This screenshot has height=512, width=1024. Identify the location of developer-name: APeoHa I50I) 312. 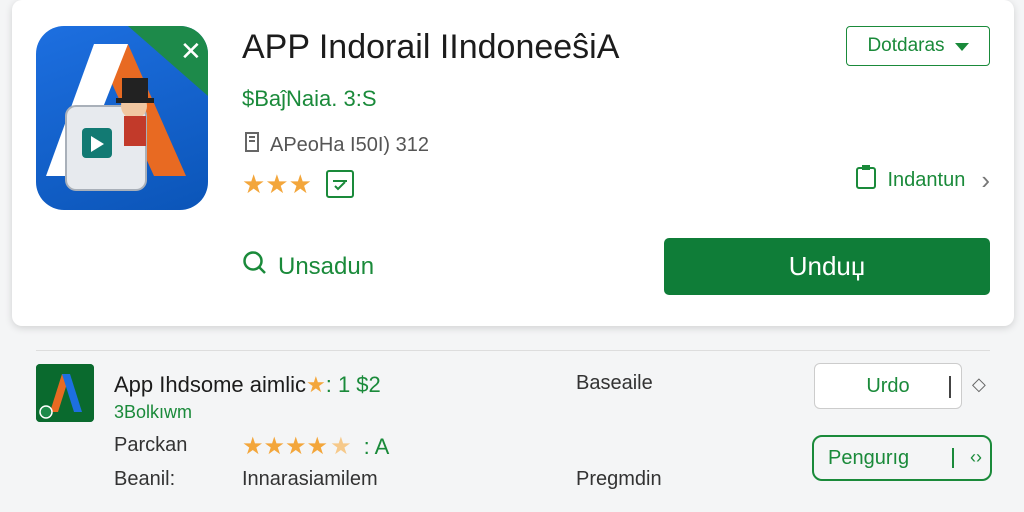
(349, 144).